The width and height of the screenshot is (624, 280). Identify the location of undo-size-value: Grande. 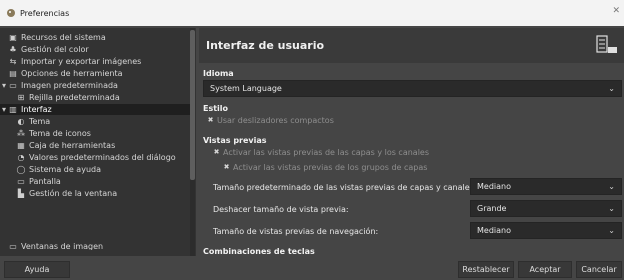
(492, 208).